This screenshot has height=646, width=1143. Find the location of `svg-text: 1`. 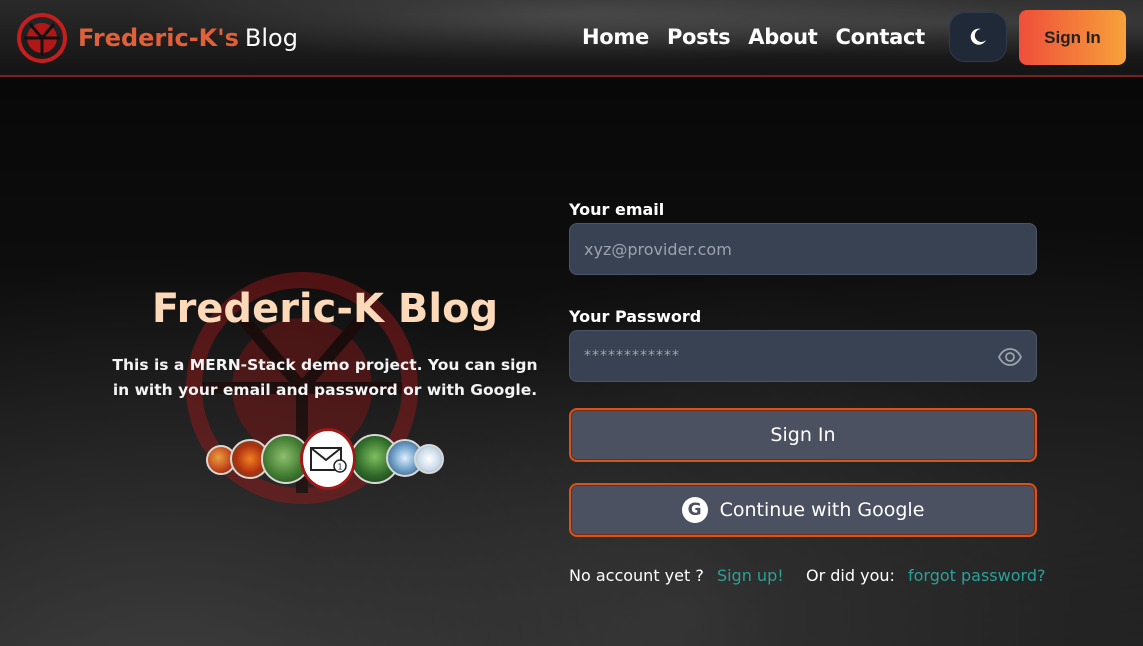

svg-text: 1 is located at coordinates (339, 467).